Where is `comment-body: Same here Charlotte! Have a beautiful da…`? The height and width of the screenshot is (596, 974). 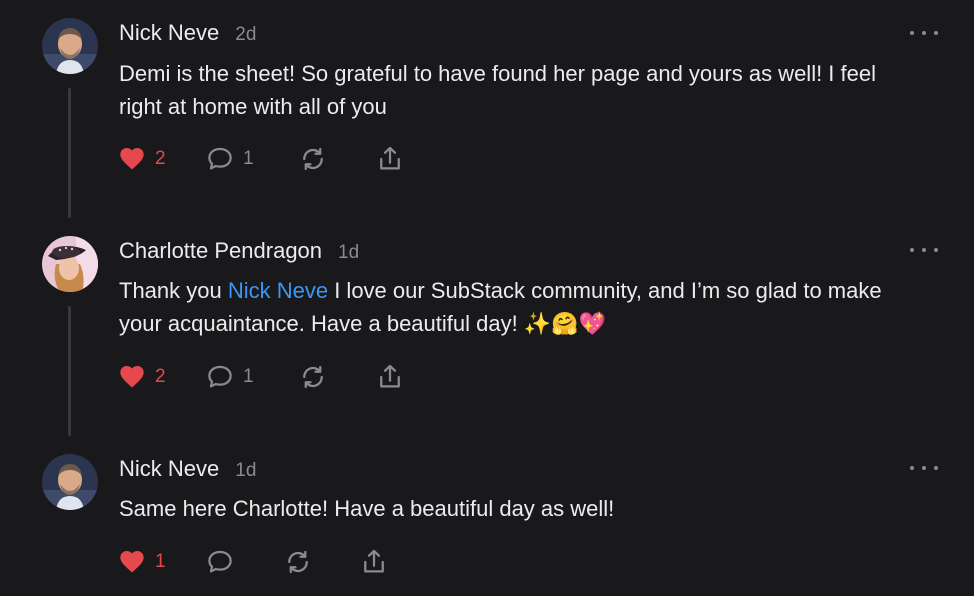 comment-body: Same here Charlotte! Have a beautiful da… is located at coordinates (367, 508).